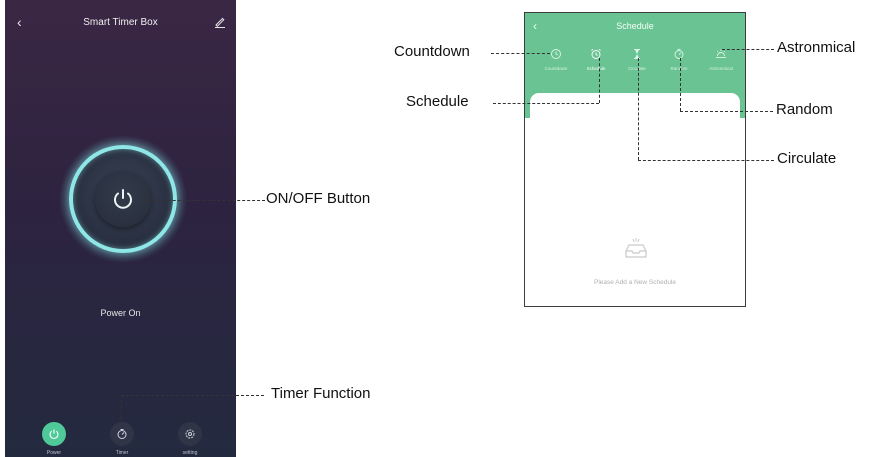 This screenshot has width=874, height=457. What do you see at coordinates (635, 199) in the screenshot?
I see `schedule-list-card` at bounding box center [635, 199].